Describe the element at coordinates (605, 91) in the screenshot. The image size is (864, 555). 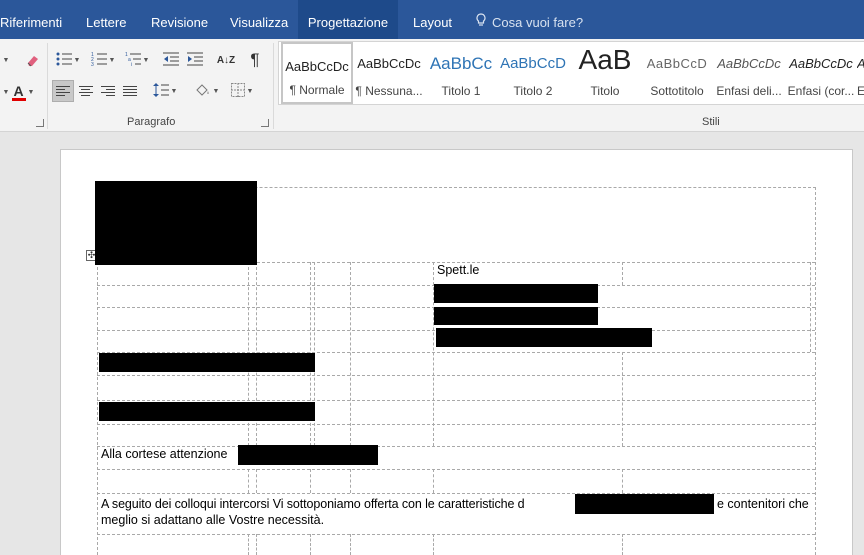
I see `style-name: Titolo` at that location.